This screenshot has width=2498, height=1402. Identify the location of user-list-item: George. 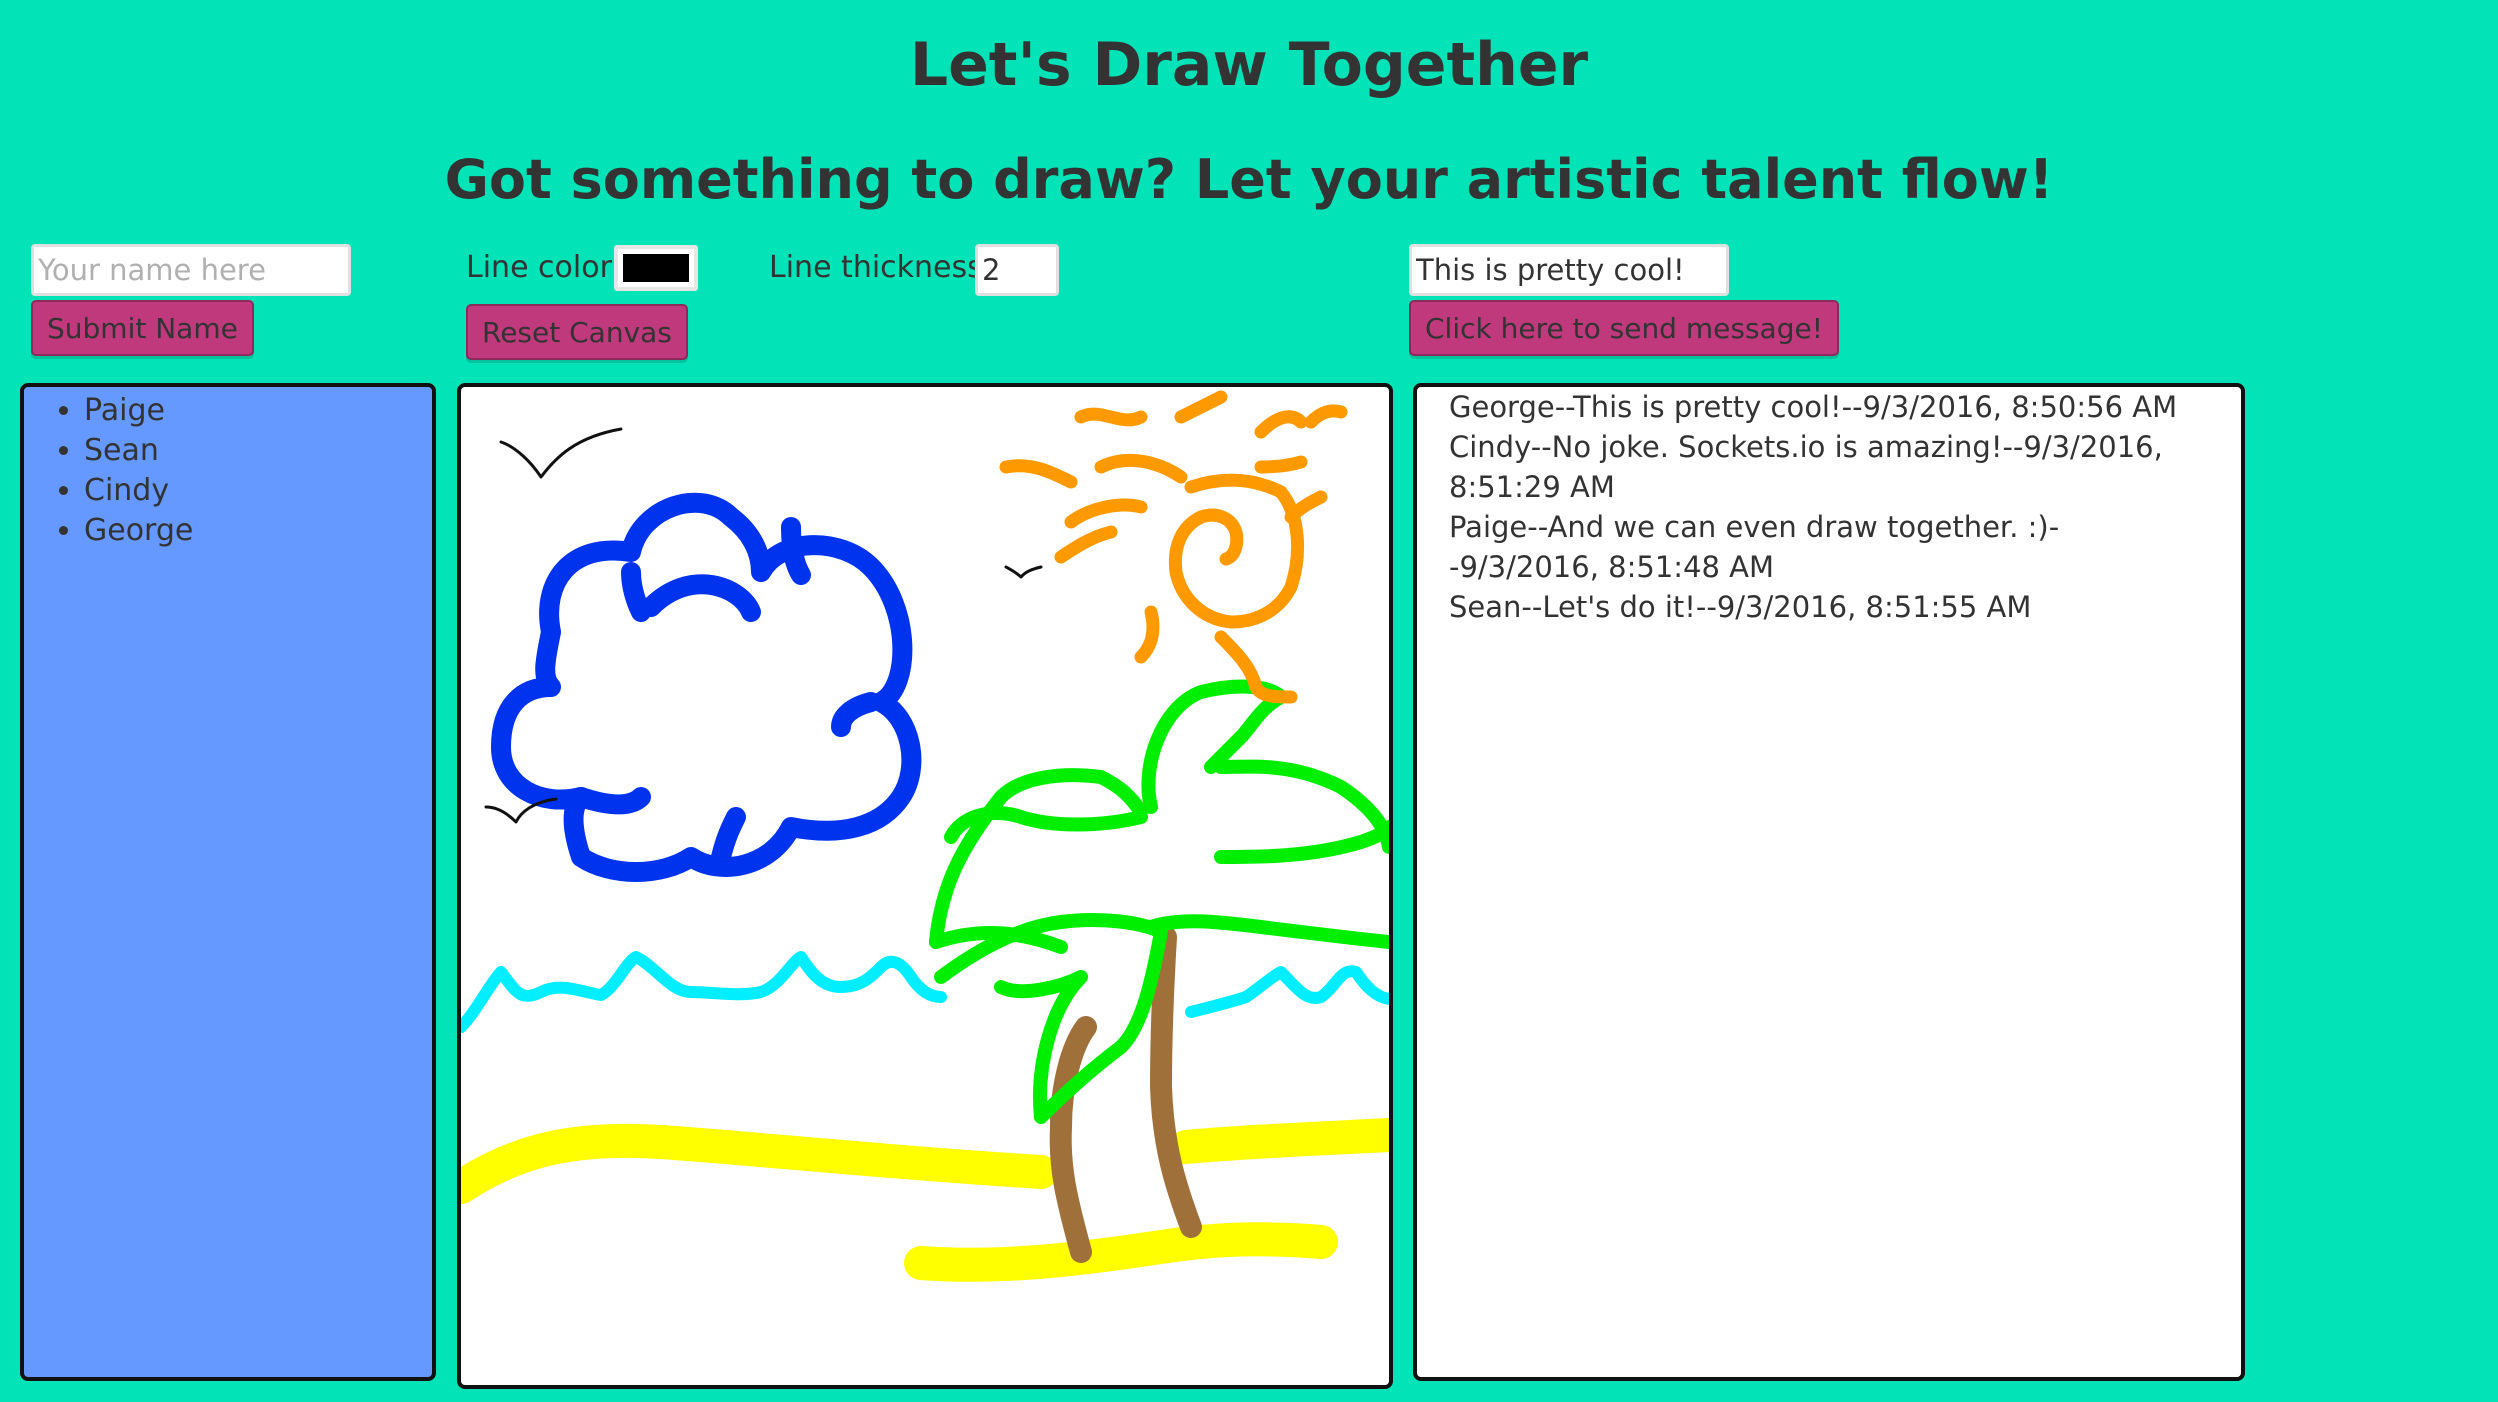
(138, 531).